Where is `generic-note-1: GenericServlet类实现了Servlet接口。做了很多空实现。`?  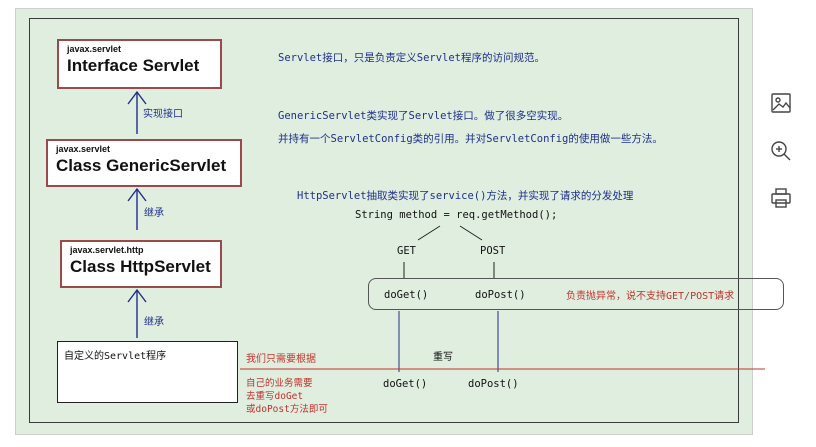 generic-note-1: GenericServlet类实现了Servlet接口。做了很多空实现。 is located at coordinates (423, 116).